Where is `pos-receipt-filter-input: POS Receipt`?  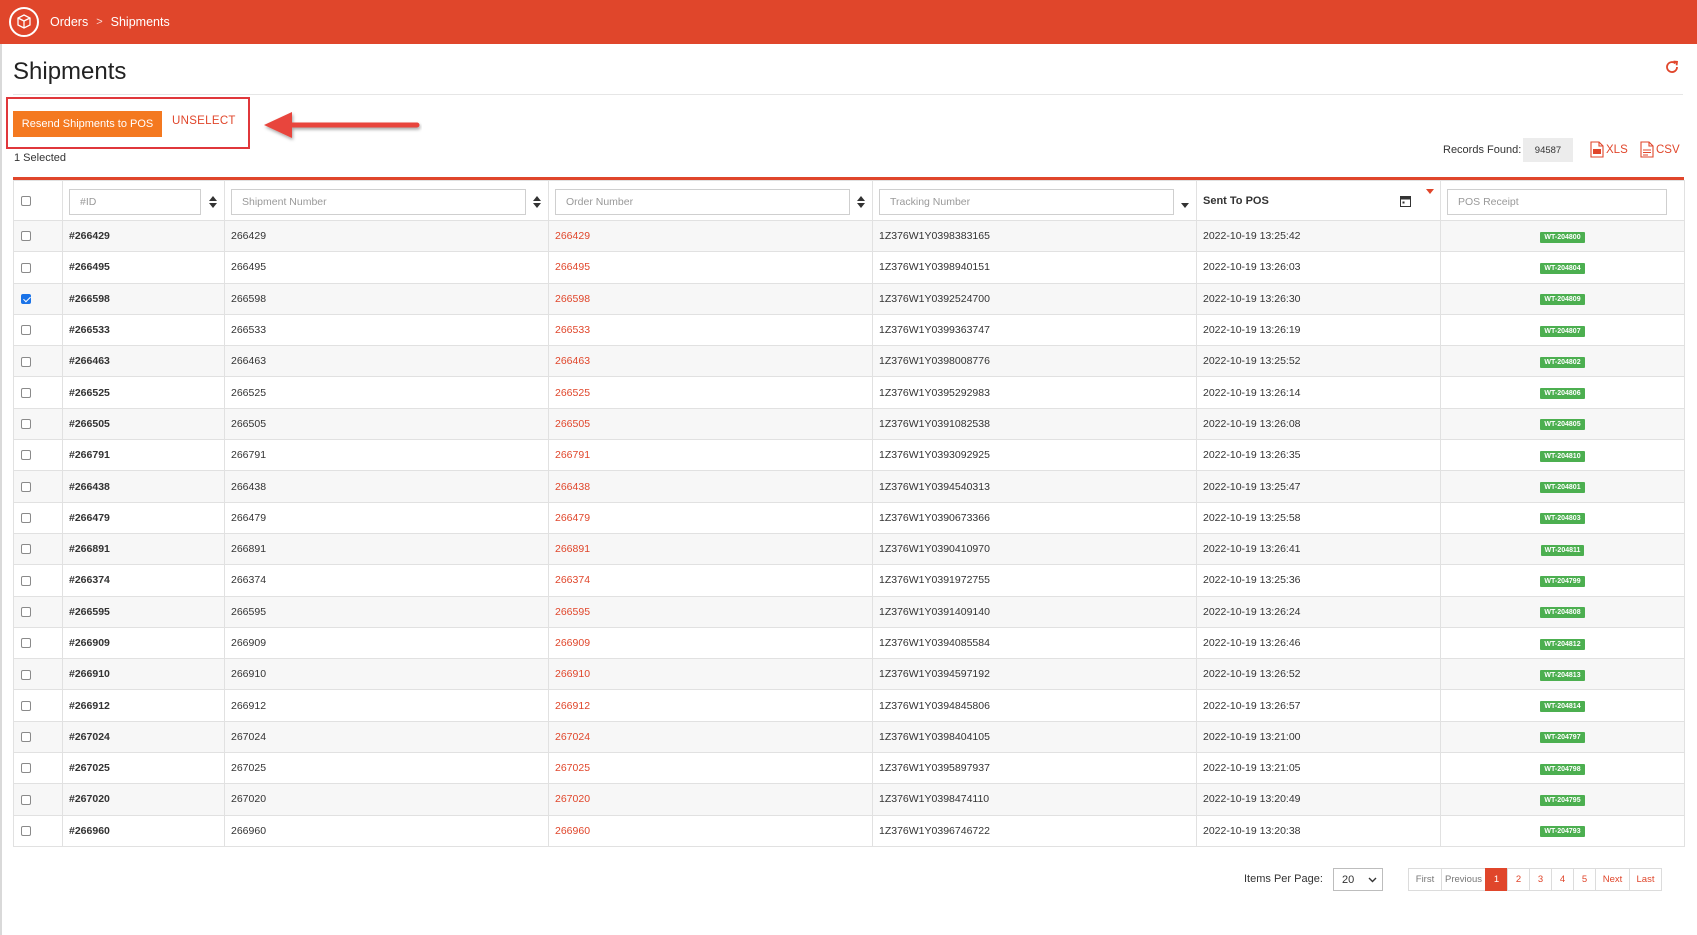
pos-receipt-filter-input: POS Receipt is located at coordinates (1557, 202).